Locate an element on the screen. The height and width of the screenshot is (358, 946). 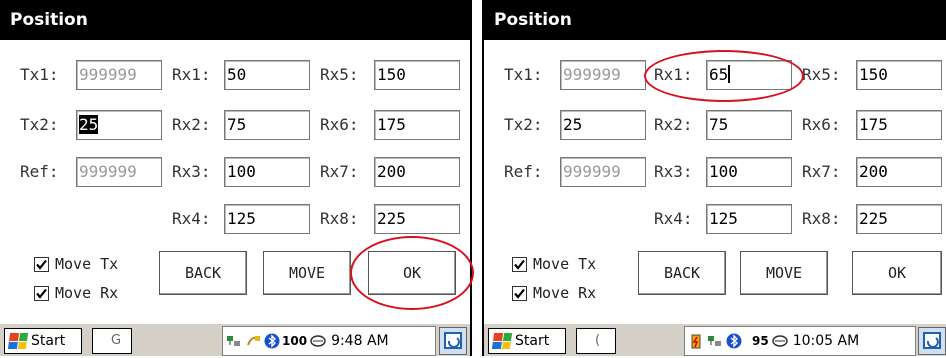
rx1-highlight-circle is located at coordinates (724, 76).